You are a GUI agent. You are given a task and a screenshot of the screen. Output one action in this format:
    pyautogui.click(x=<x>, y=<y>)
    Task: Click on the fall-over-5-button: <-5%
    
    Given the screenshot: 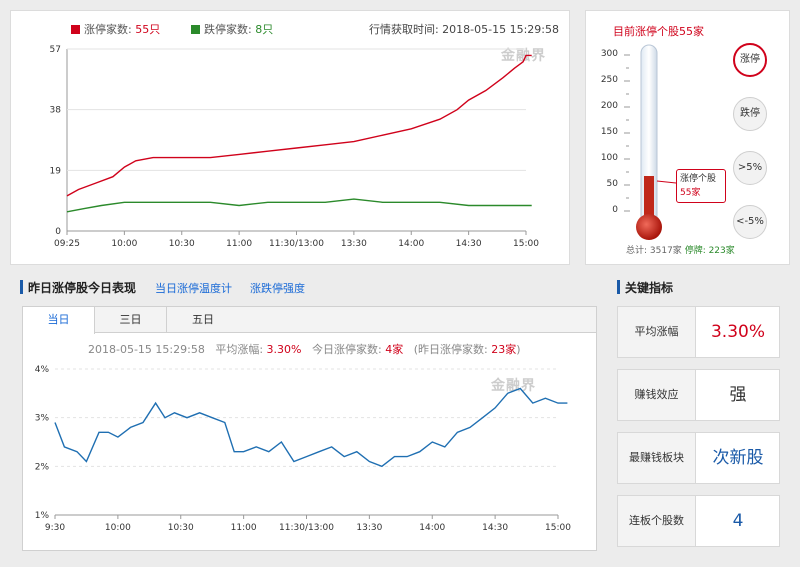 What is the action you would take?
    pyautogui.click(x=750, y=222)
    